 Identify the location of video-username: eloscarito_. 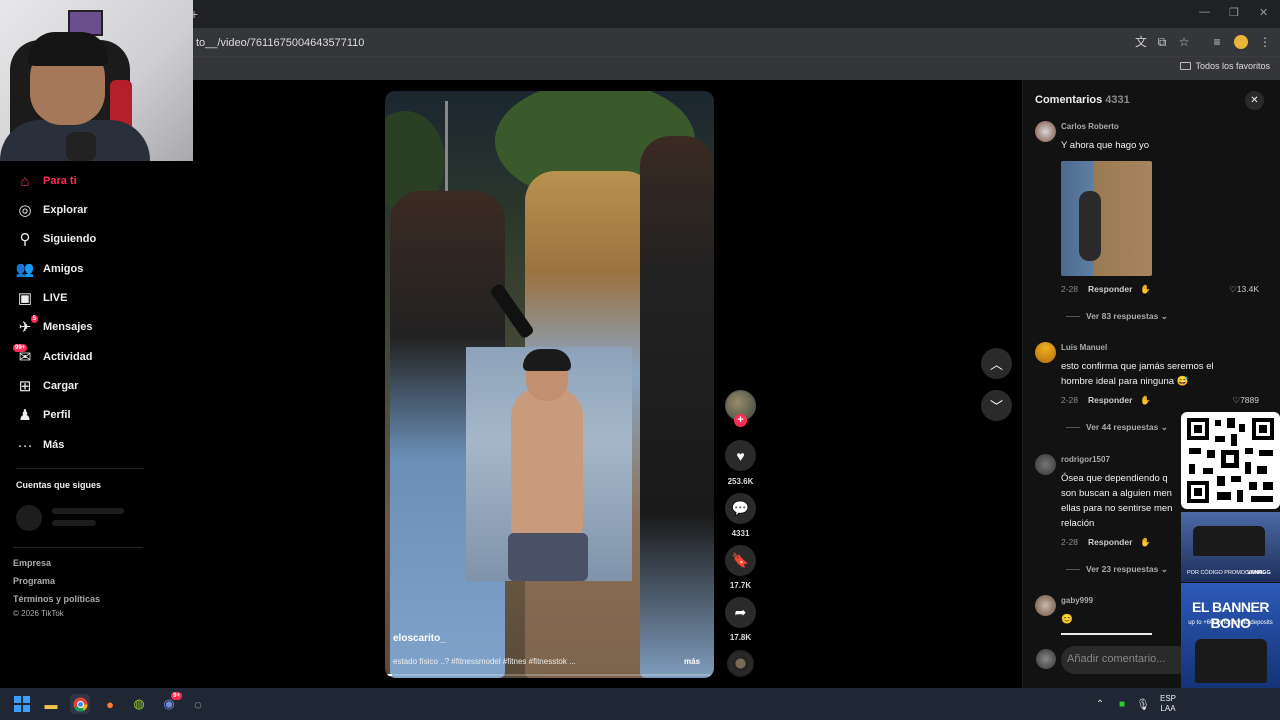
(419, 638).